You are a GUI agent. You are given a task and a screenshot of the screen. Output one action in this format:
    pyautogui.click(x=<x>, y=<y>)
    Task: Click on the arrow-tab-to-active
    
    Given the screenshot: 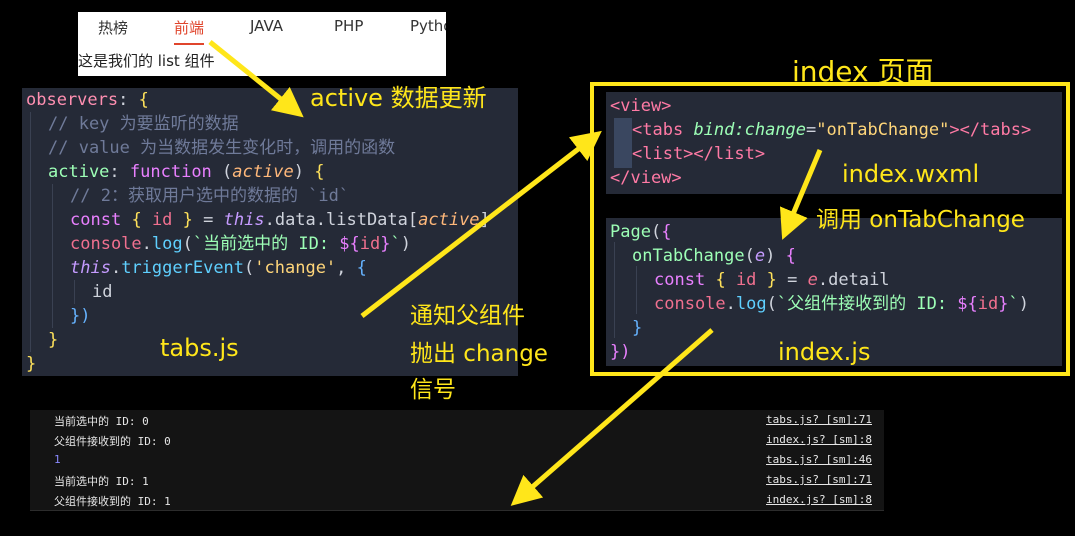 What is the action you would take?
    pyautogui.click(x=256, y=79)
    